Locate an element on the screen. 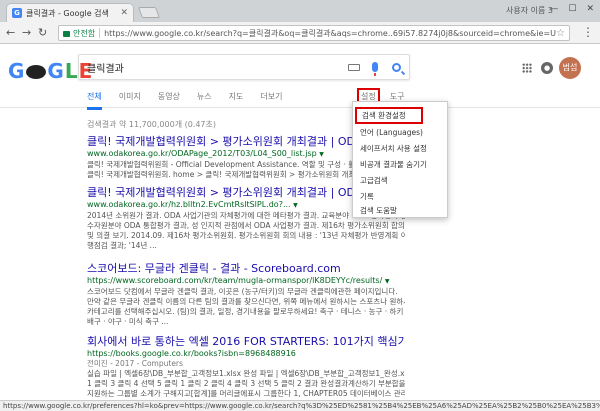  tab-news: 뉴스 is located at coordinates (204, 100).